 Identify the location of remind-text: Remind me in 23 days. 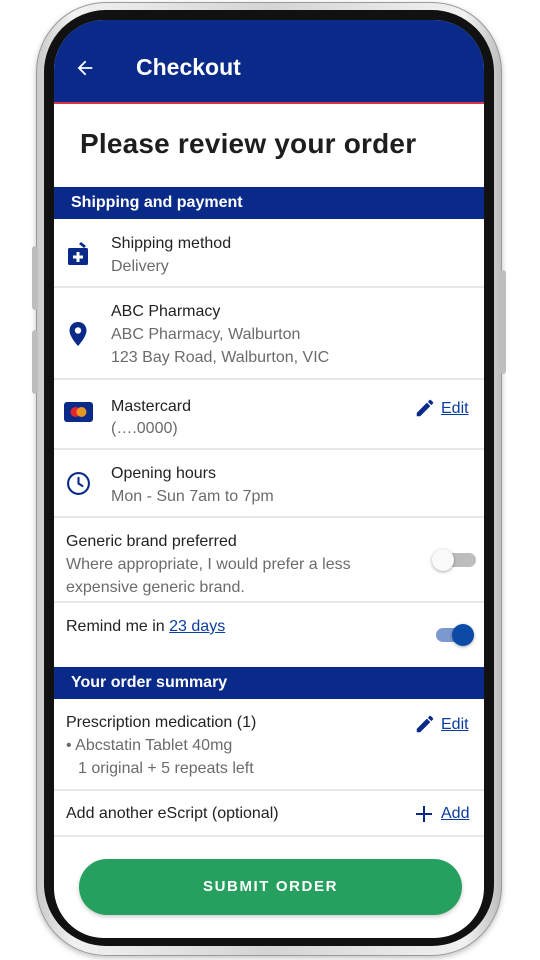
(145, 627).